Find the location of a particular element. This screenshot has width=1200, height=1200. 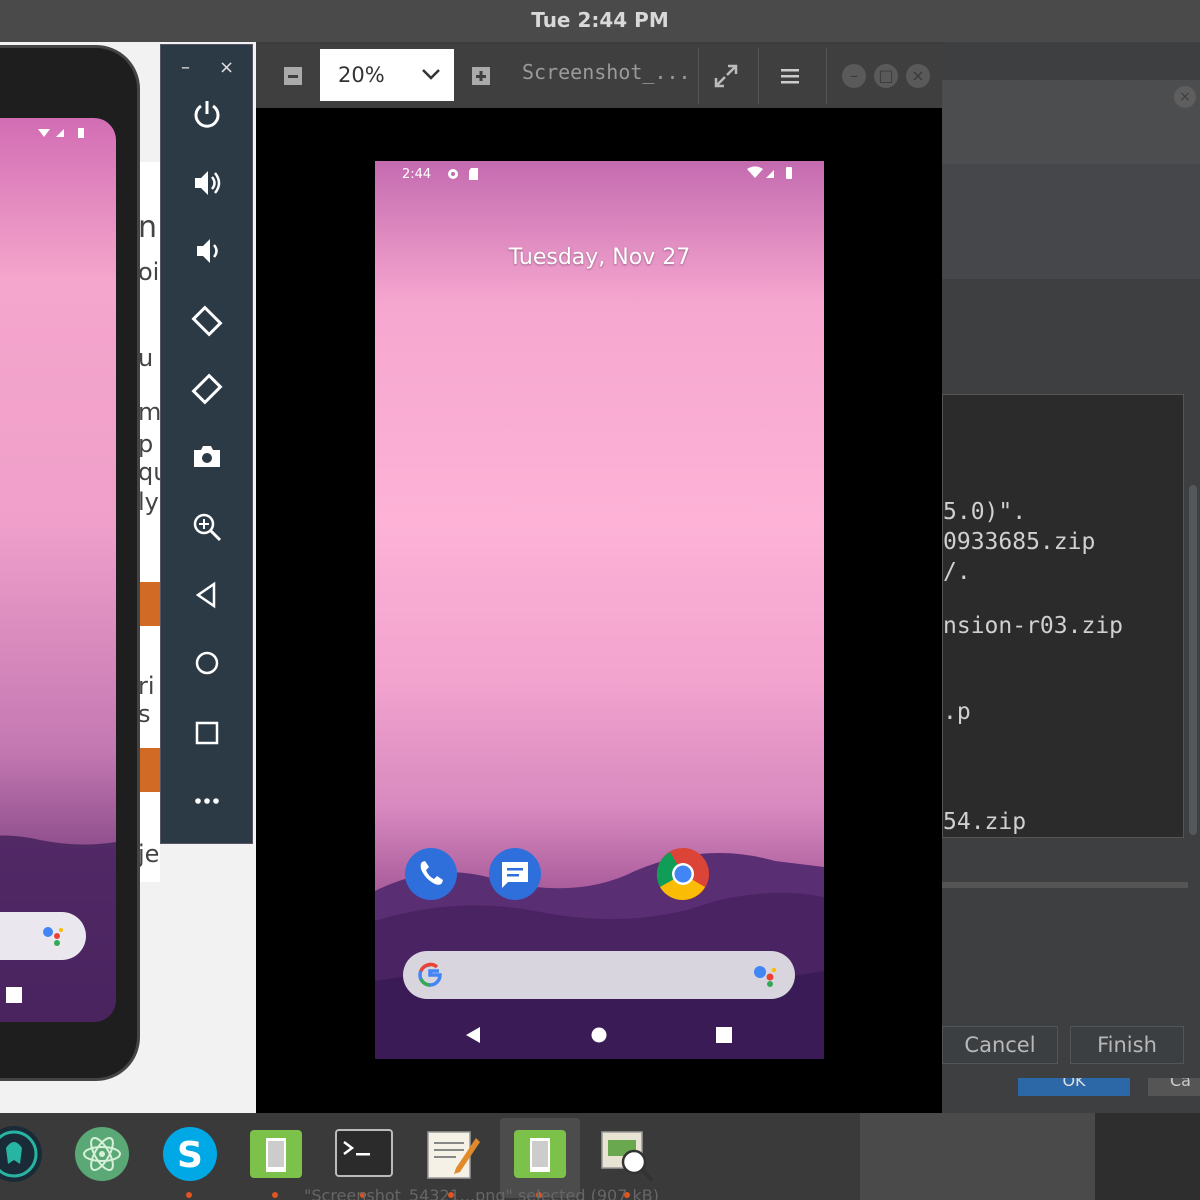

skype-icon: S is located at coordinates (190, 1154).